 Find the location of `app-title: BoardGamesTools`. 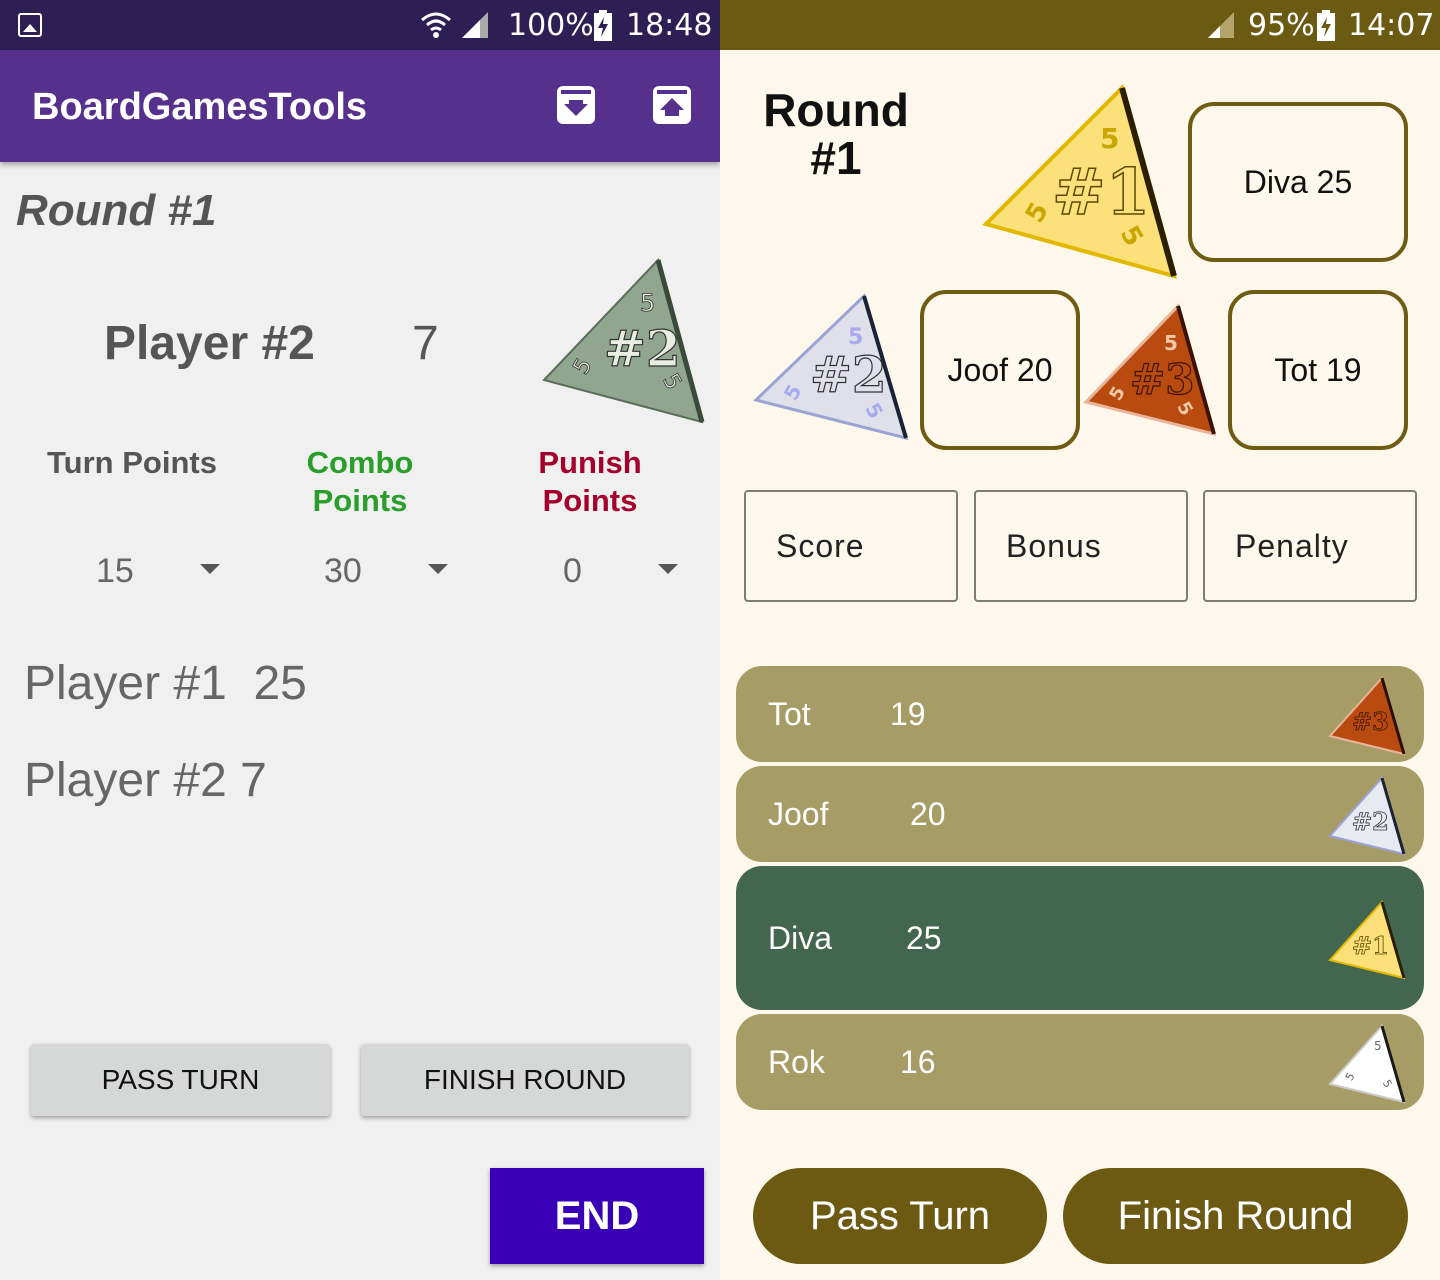

app-title: BoardGamesTools is located at coordinates (200, 107).